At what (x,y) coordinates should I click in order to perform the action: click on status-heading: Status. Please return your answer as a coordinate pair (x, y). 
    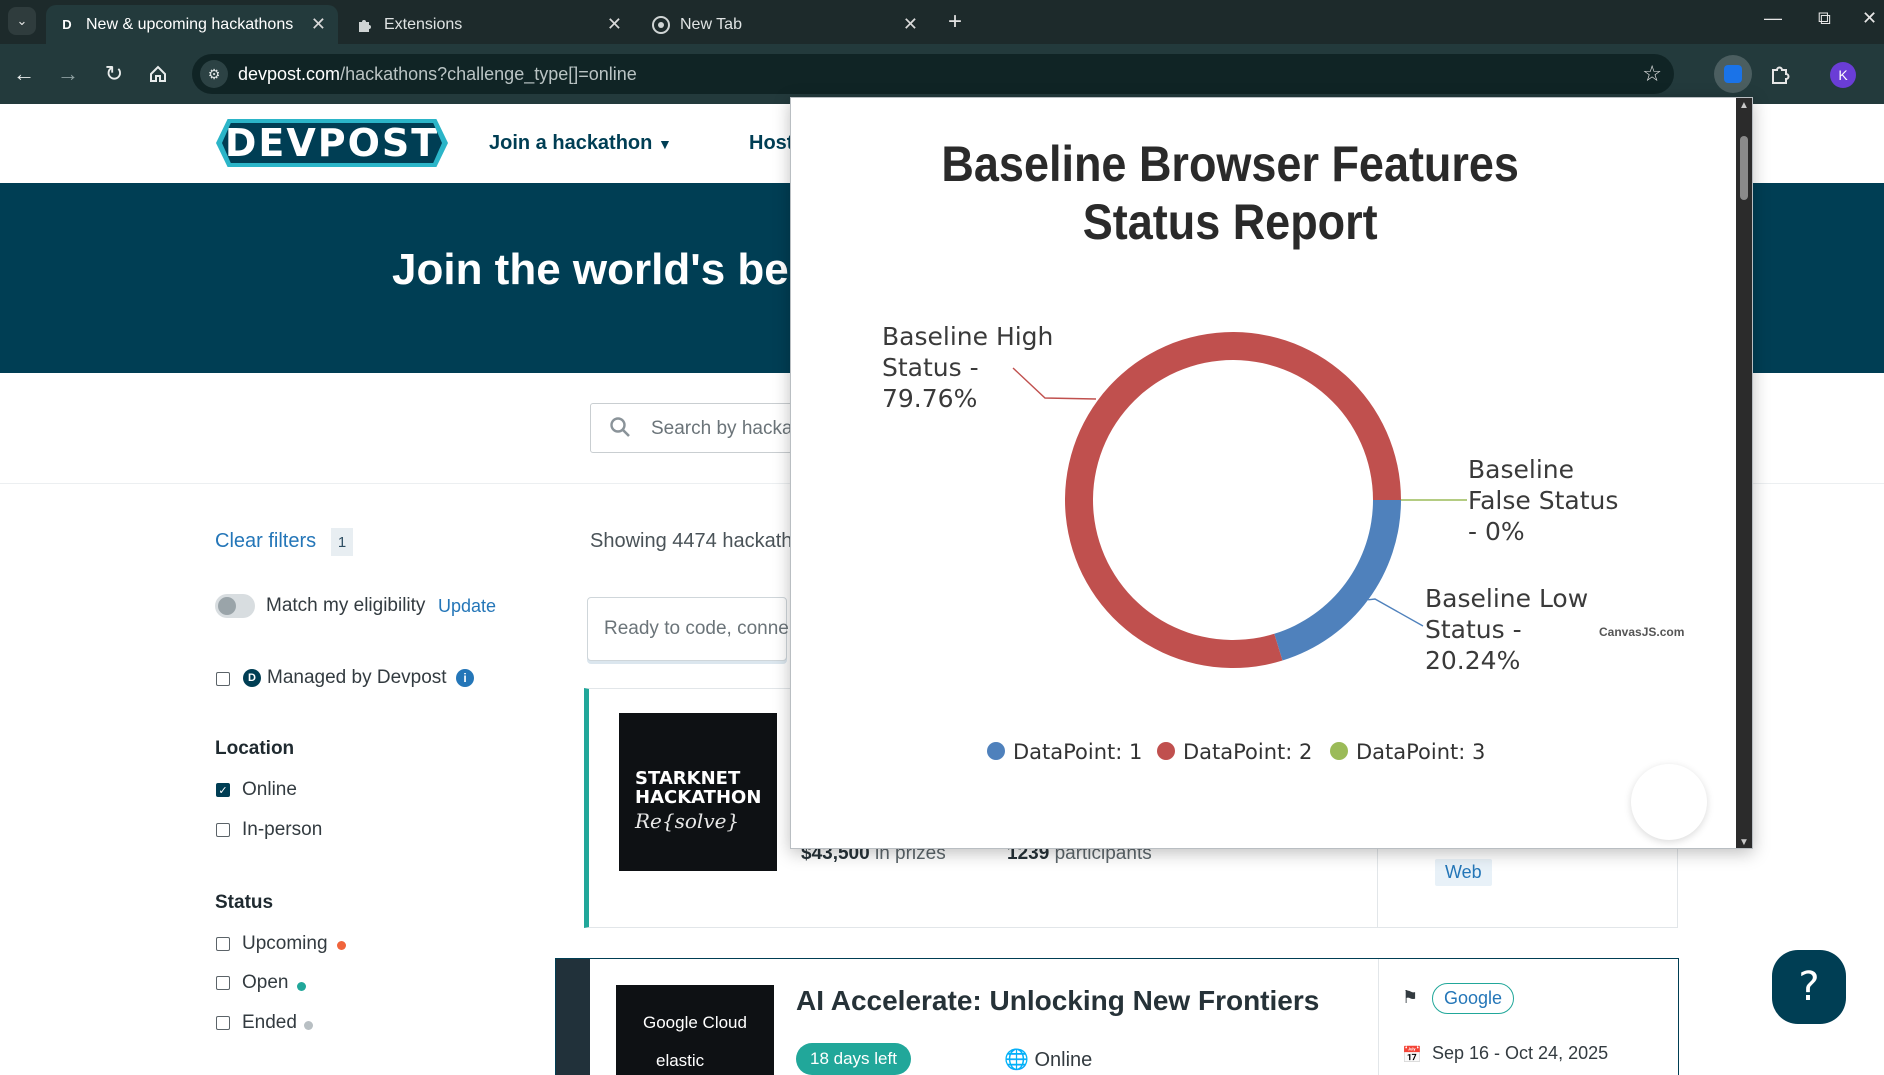
    Looking at the image, I should click on (244, 902).